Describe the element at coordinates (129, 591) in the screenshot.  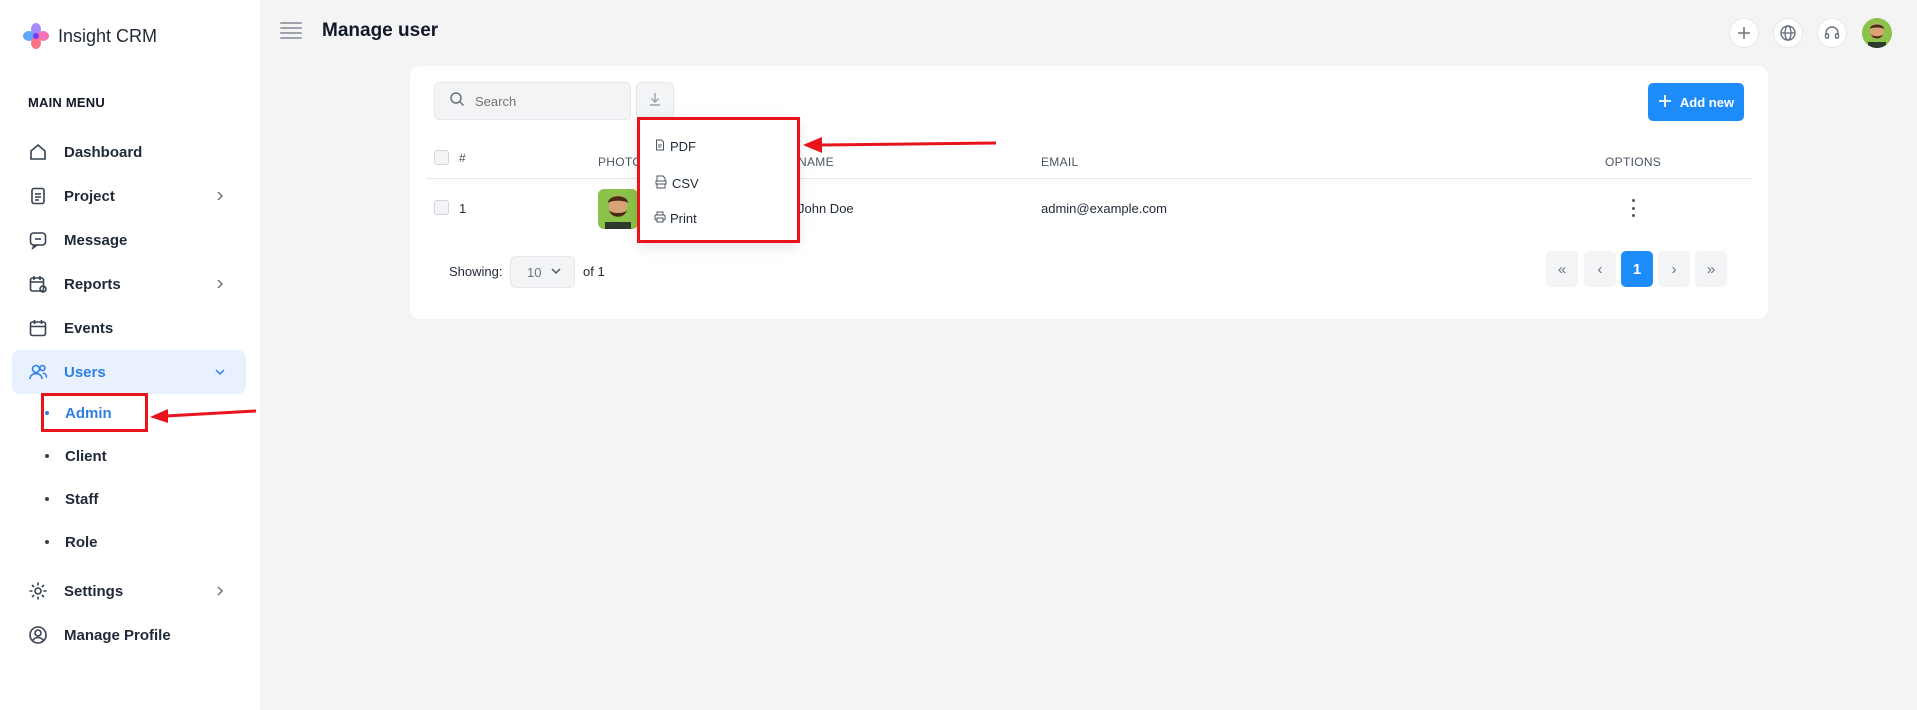
I see `sidebar-item-settings: Settings` at that location.